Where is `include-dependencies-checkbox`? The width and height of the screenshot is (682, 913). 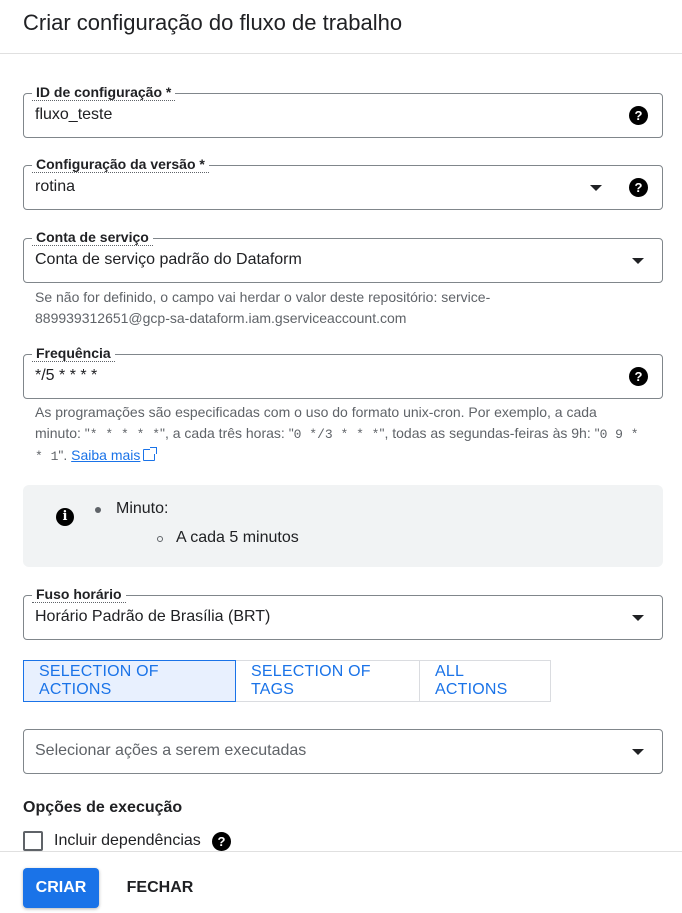
include-dependencies-checkbox is located at coordinates (33, 841).